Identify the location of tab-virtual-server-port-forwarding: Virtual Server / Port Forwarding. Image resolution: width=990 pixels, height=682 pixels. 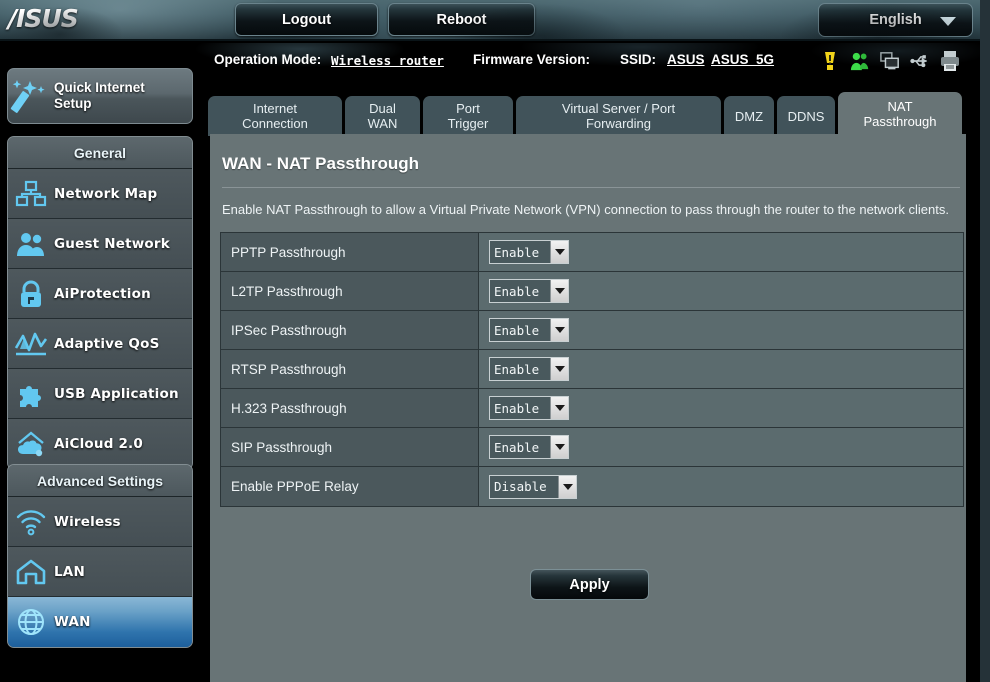
(618, 116).